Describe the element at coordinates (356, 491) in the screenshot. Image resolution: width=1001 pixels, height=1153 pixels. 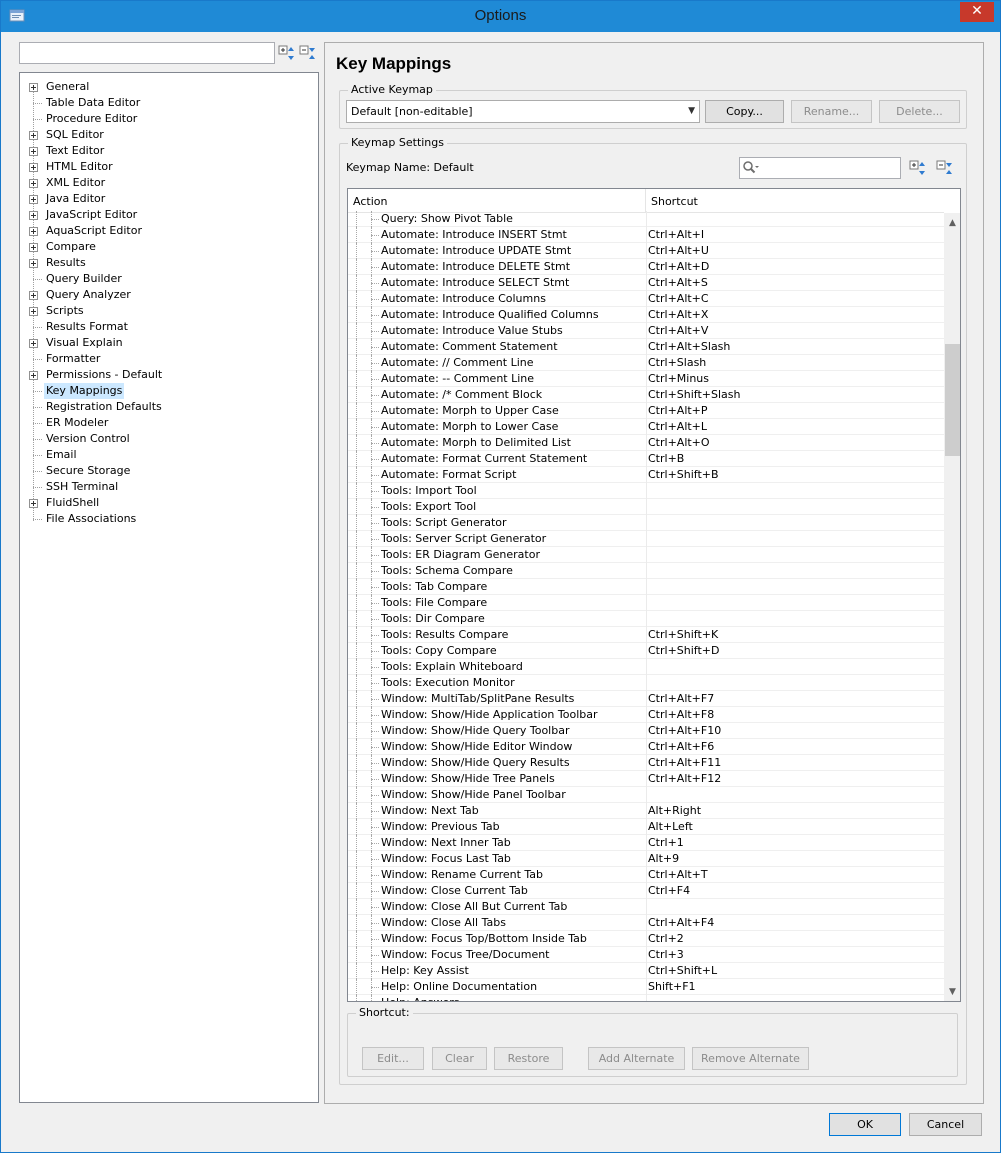
I see `tree-guide-line` at that location.